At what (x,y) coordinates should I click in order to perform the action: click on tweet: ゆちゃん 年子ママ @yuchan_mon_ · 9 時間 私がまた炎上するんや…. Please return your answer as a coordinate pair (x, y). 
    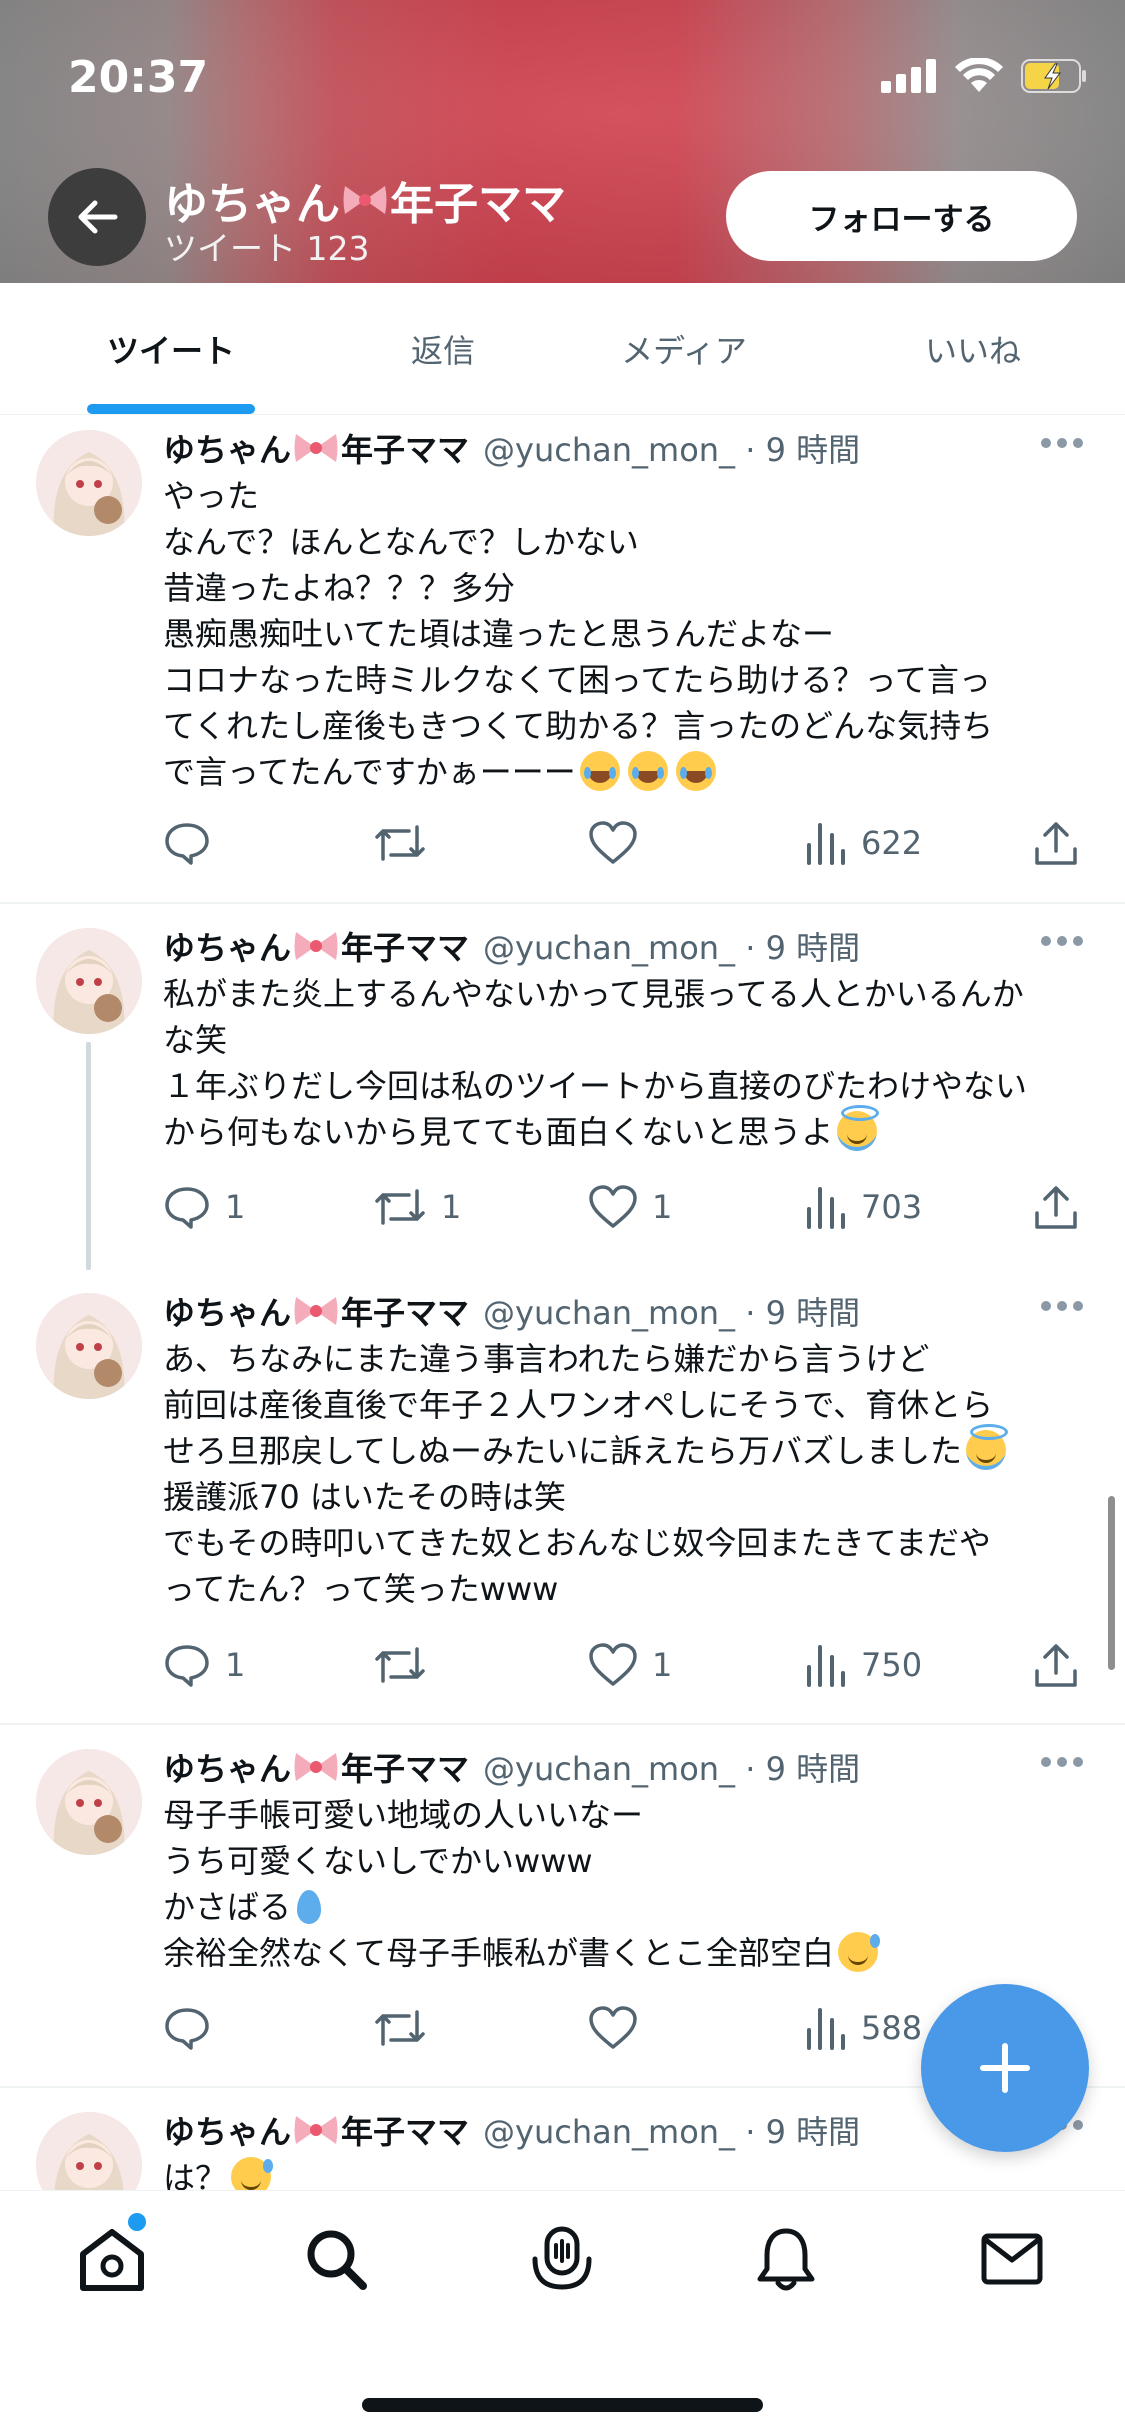
    Looking at the image, I should click on (562, 1087).